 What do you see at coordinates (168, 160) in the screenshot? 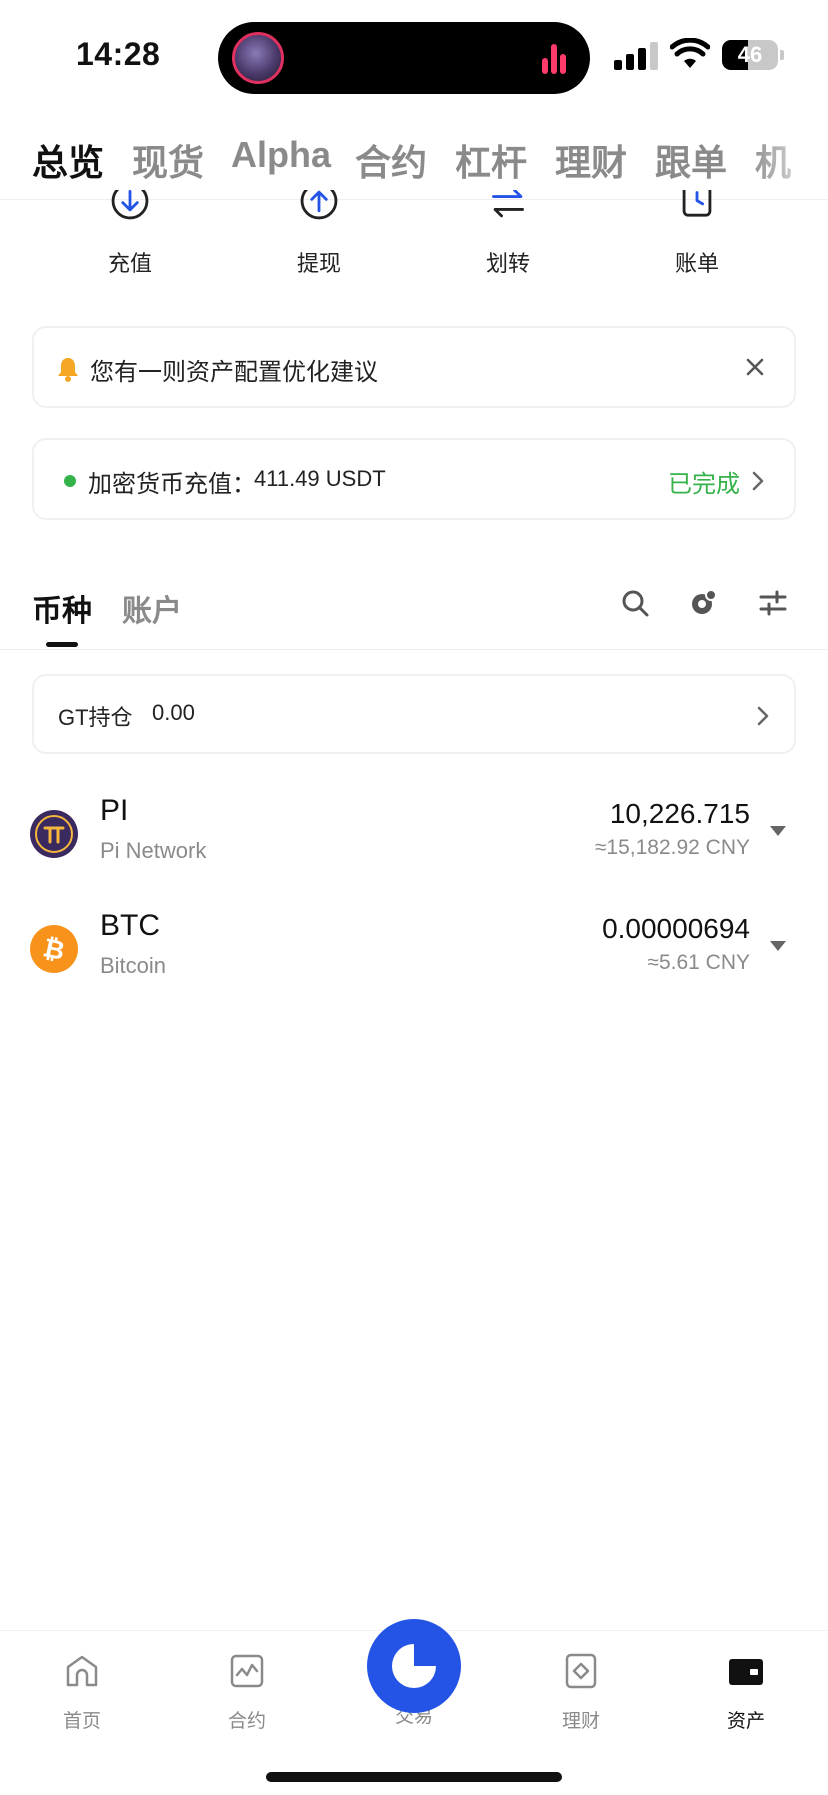
I see `tab-spot: 现货` at bounding box center [168, 160].